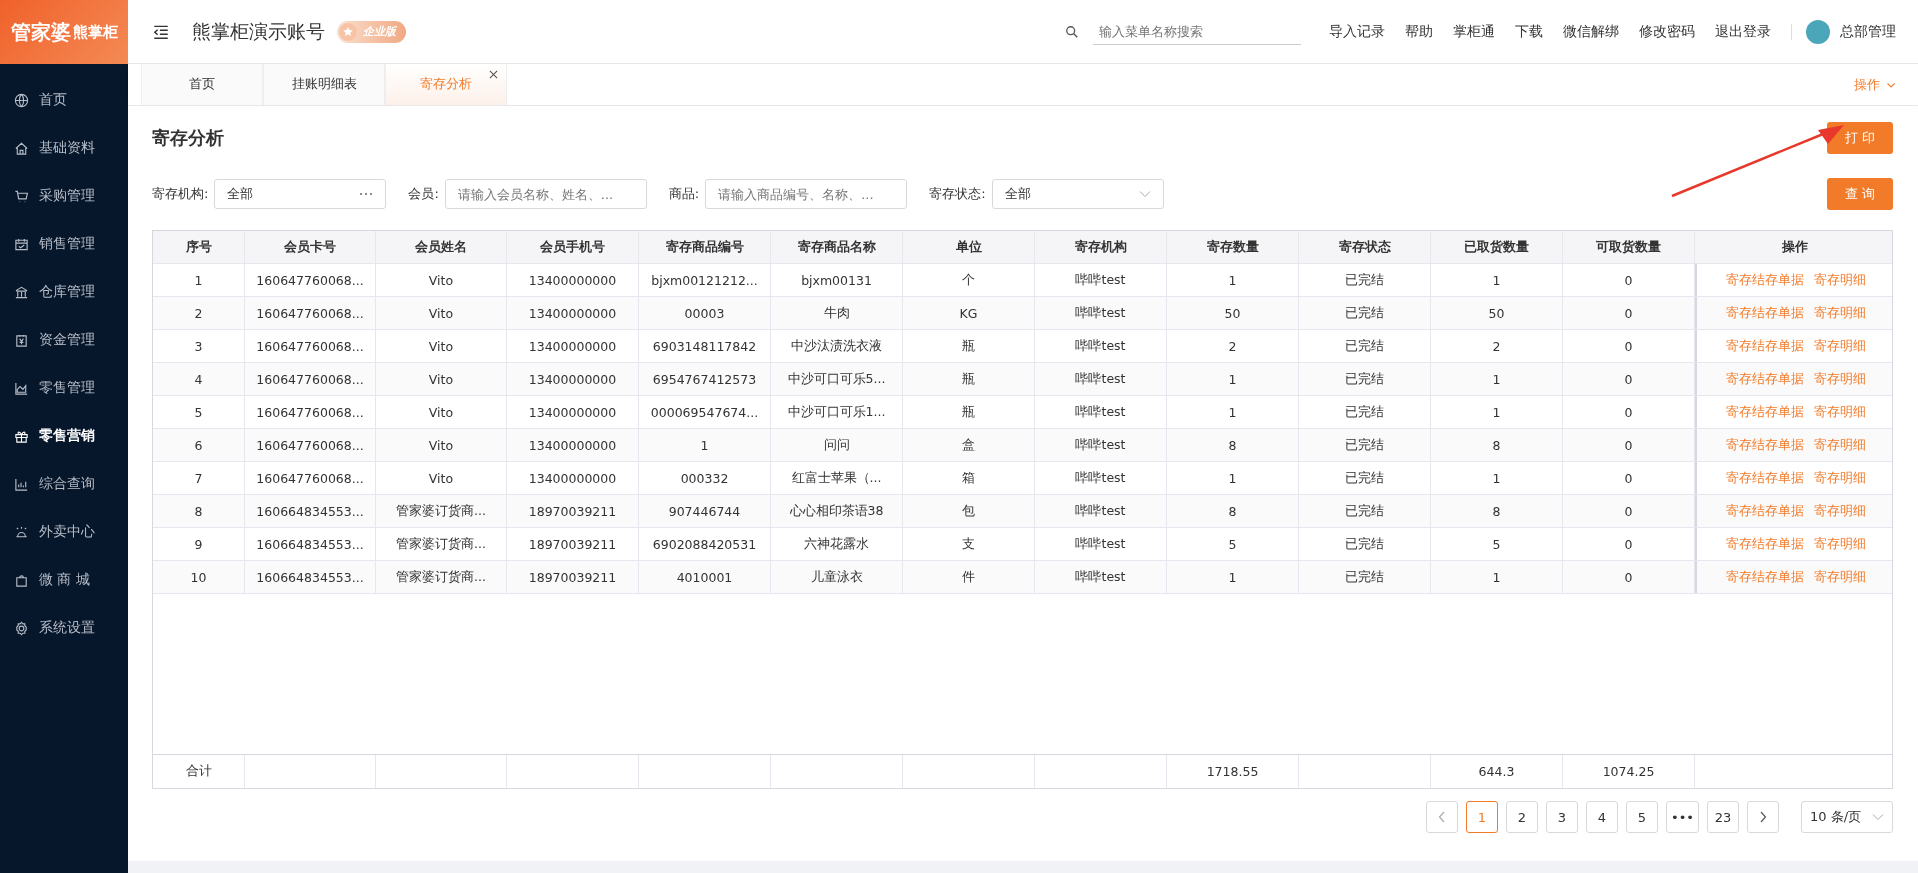 Image resolution: width=1918 pixels, height=873 pixels. Describe the element at coordinates (64, 532) in the screenshot. I see `sidebar-item: 外卖中心` at that location.